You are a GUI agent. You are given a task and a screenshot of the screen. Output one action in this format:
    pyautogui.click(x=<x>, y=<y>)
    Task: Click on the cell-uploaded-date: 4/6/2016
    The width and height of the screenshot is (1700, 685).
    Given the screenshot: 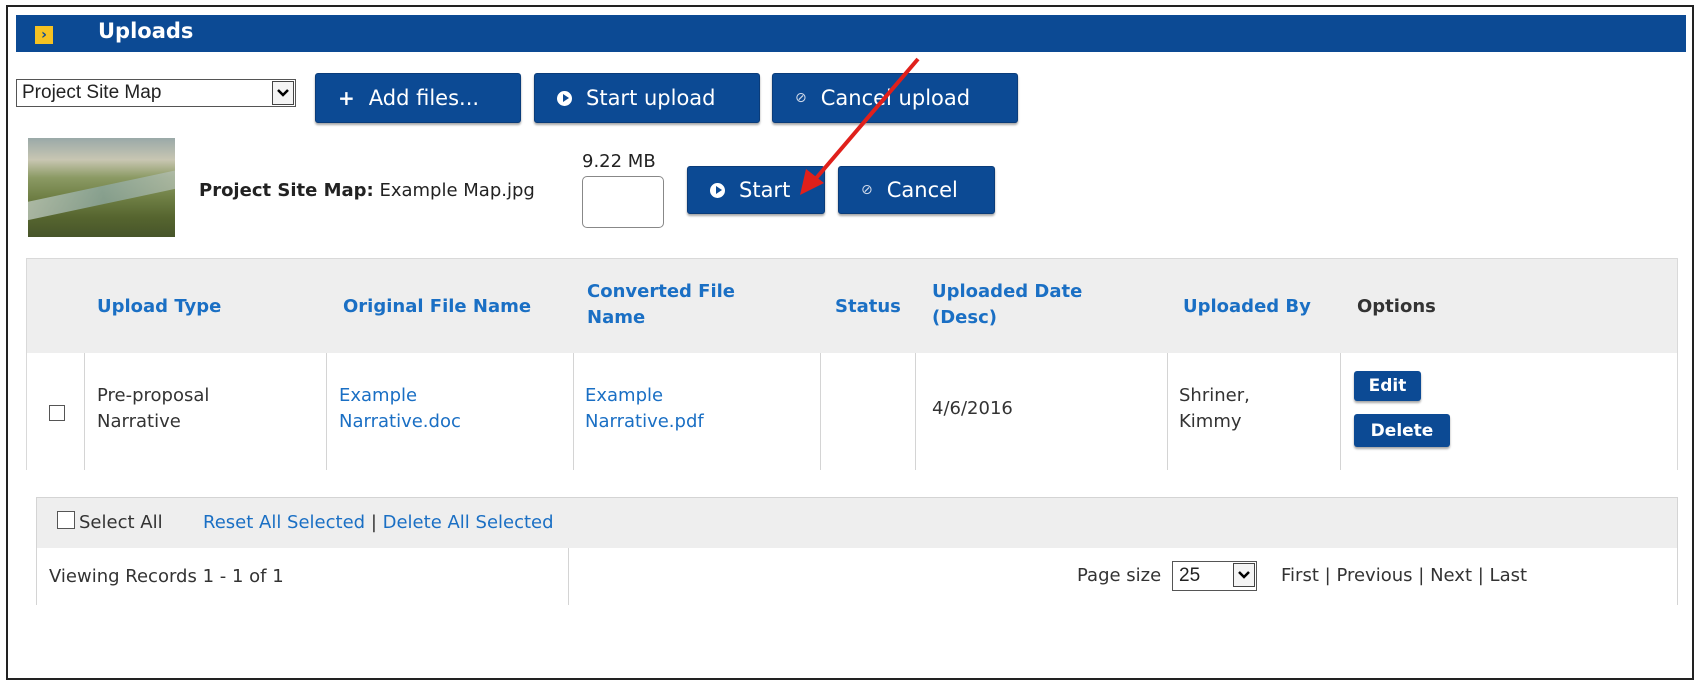 What is the action you would take?
    pyautogui.click(x=972, y=408)
    